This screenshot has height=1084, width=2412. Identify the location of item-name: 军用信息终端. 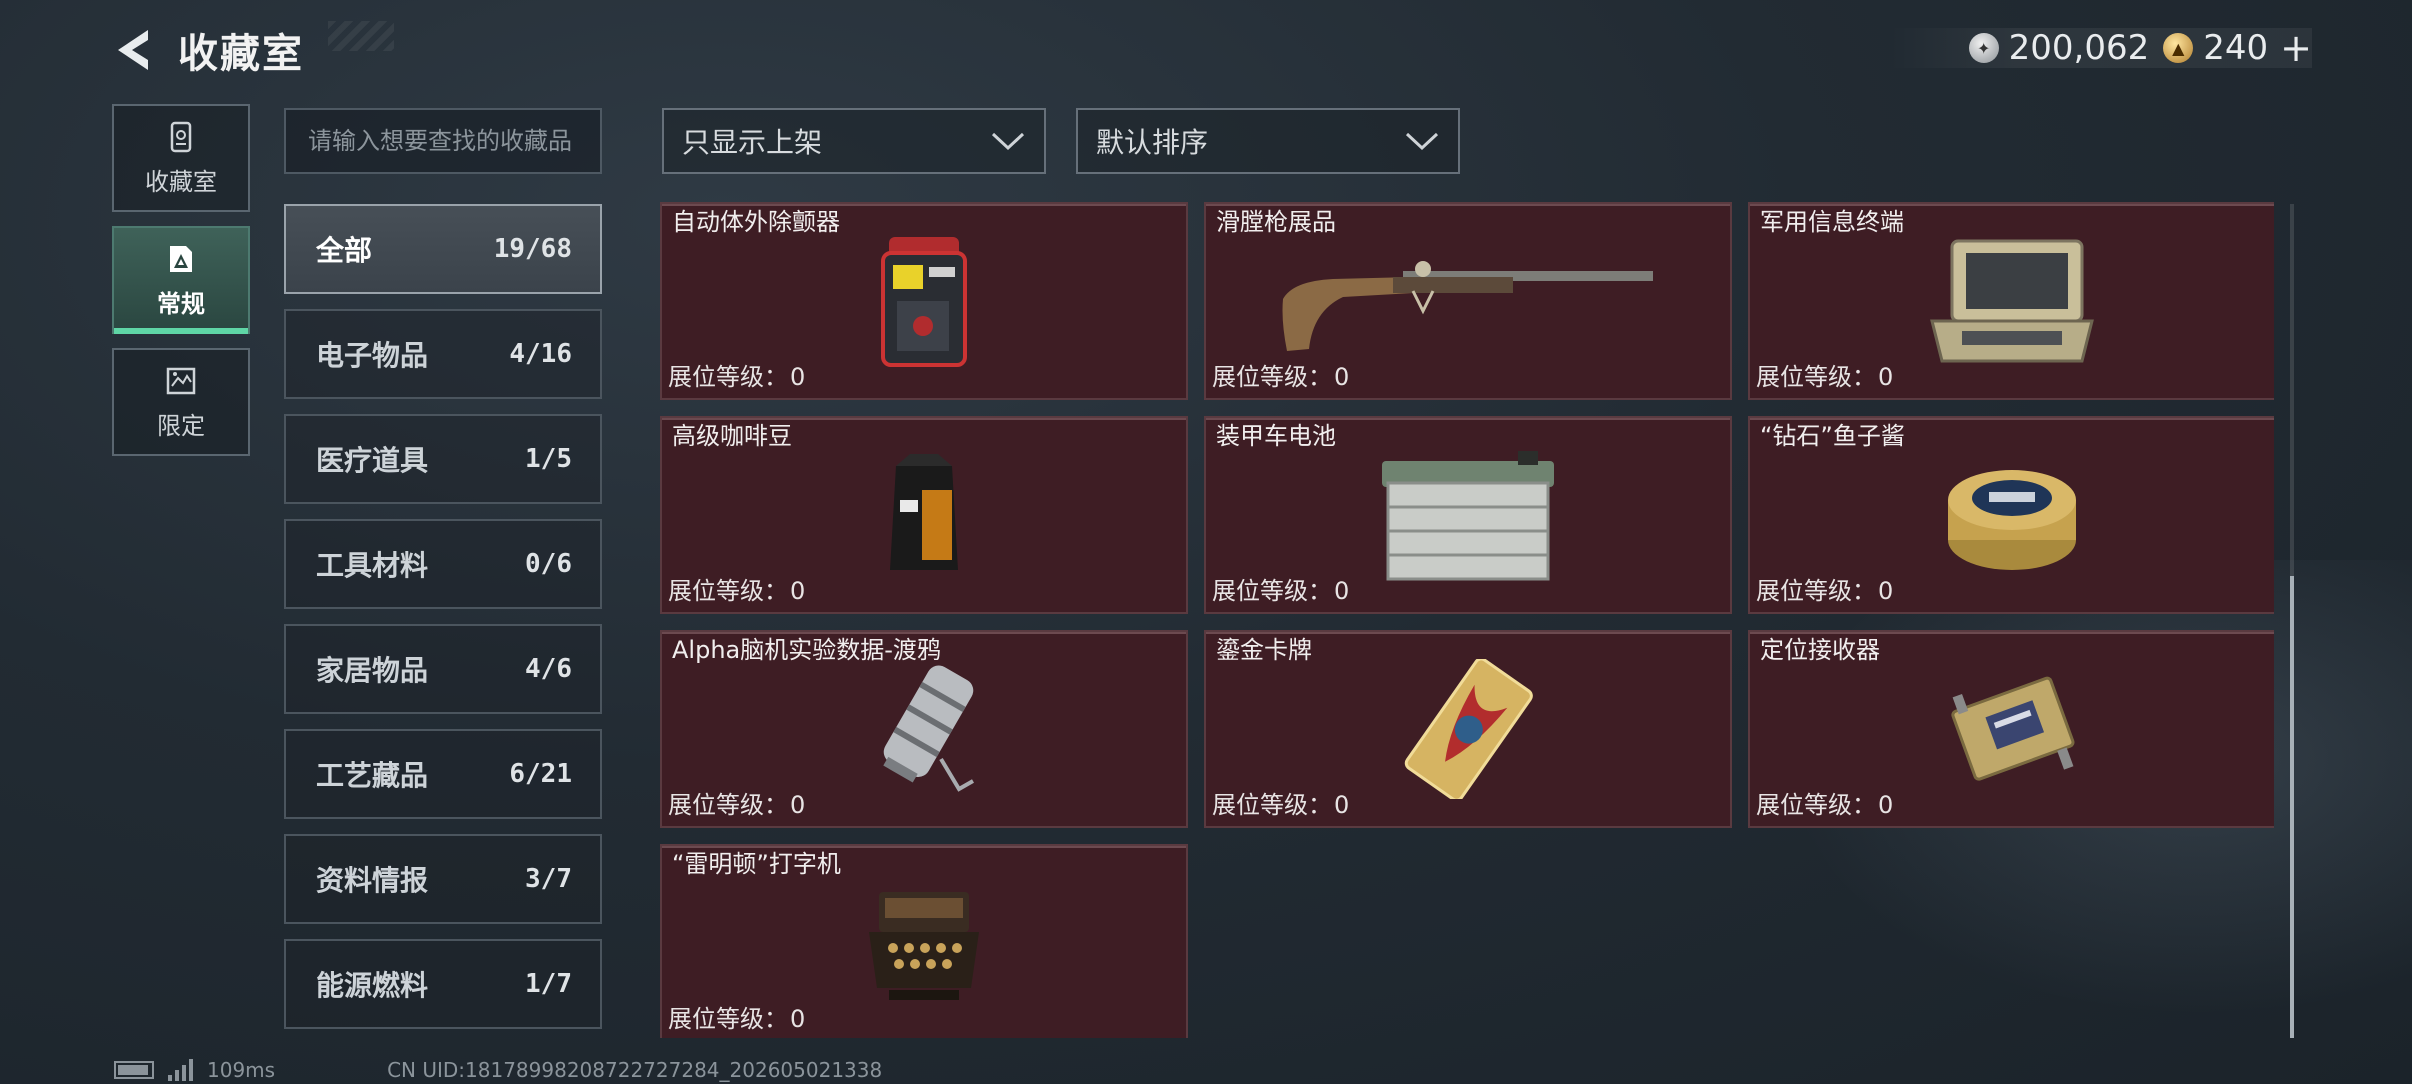
(1832, 222).